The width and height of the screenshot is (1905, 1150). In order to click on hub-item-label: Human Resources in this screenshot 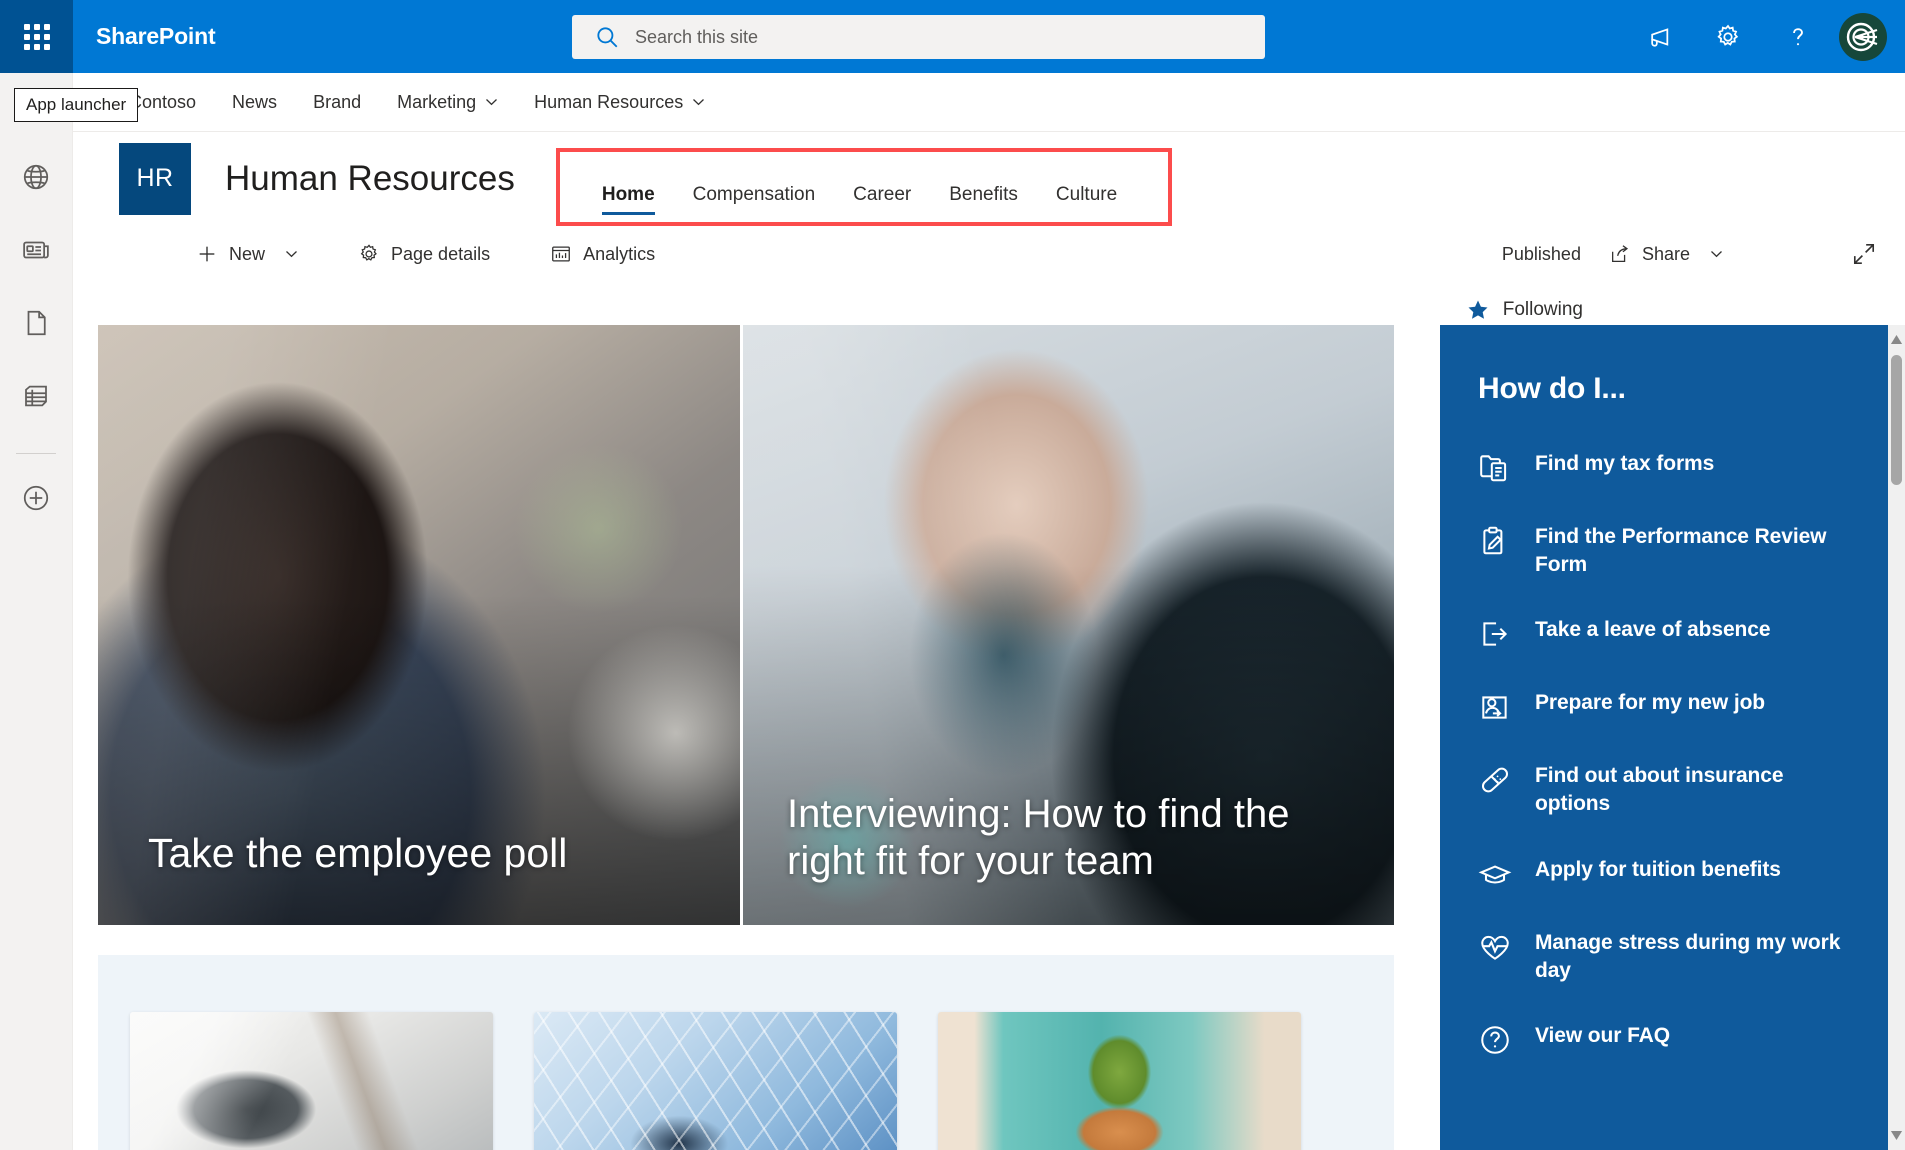, I will do `click(609, 101)`.